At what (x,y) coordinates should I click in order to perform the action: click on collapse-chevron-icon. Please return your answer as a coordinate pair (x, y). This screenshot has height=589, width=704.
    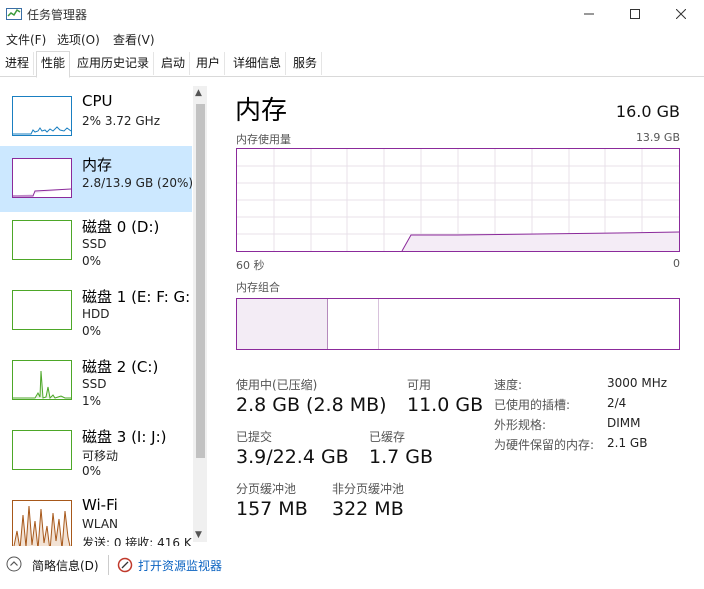
    Looking at the image, I should click on (14, 564).